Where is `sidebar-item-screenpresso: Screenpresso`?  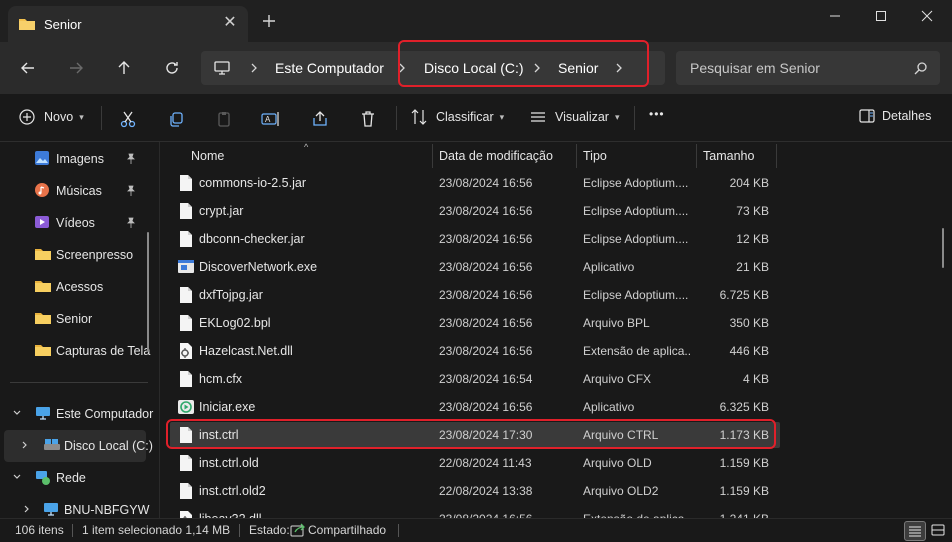 sidebar-item-screenpresso: Screenpresso is located at coordinates (75, 255).